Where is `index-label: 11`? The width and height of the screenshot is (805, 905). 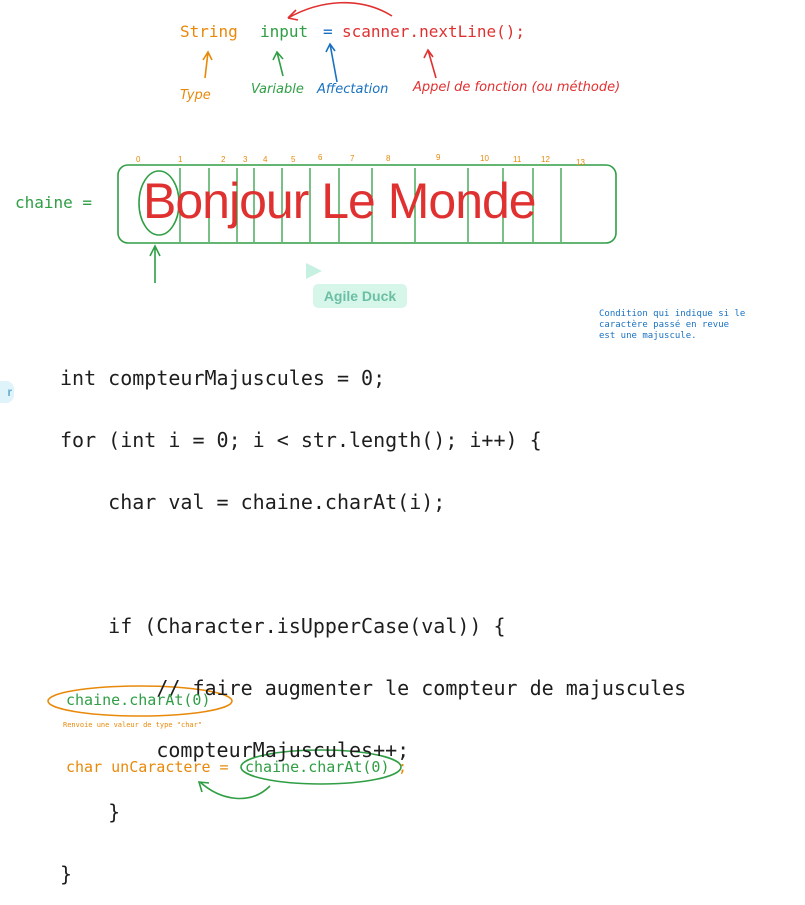 index-label: 11 is located at coordinates (517, 159).